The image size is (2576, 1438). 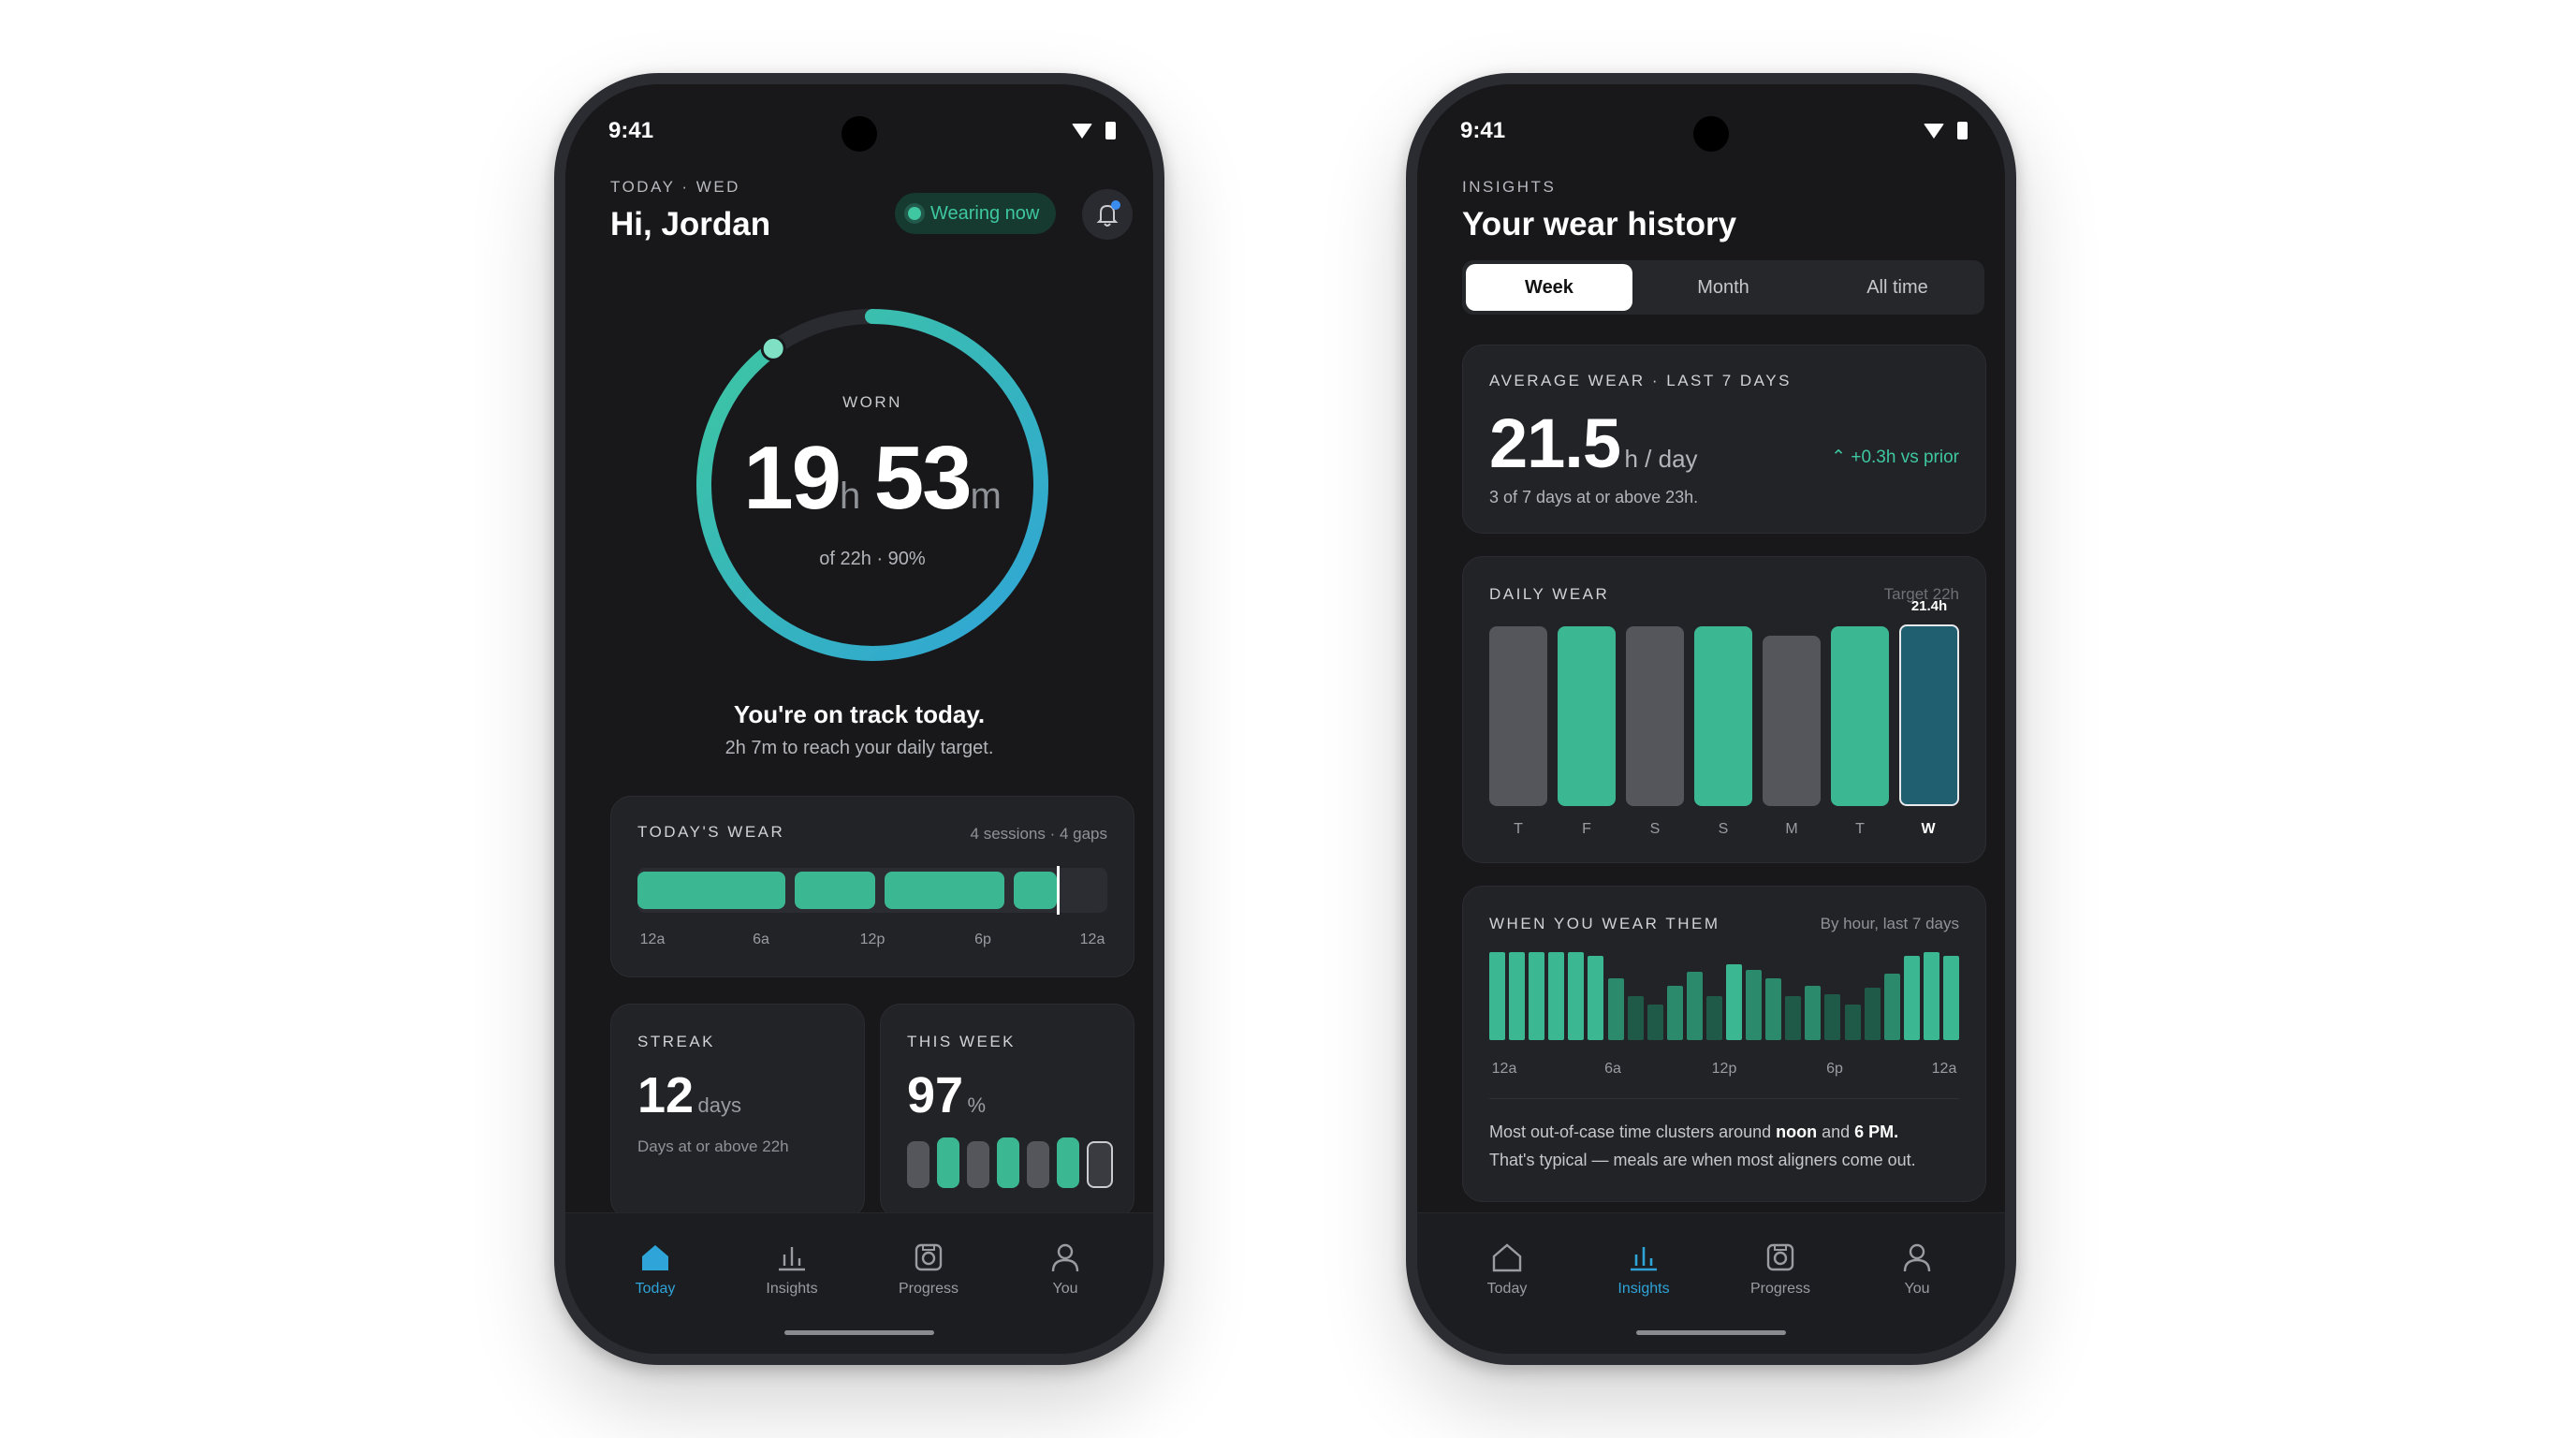 What do you see at coordinates (929, 1289) in the screenshot?
I see `nav-progress-label: Progress` at bounding box center [929, 1289].